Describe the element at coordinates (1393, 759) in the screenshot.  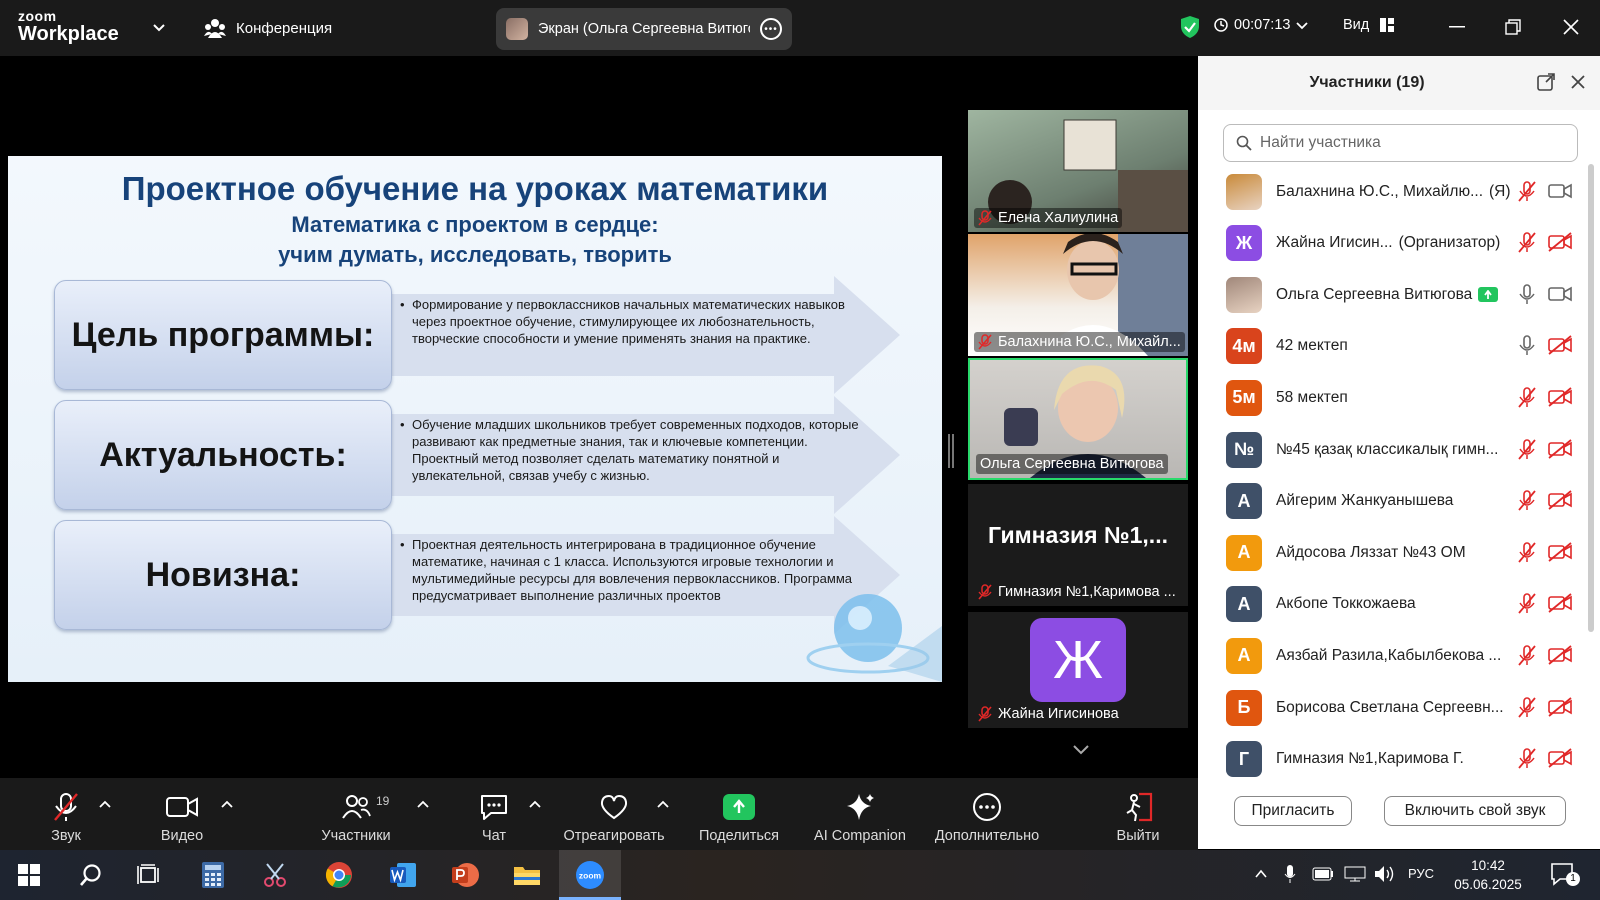
I see `participant-row: Г Гимназия №1,Каримова Г.` at that location.